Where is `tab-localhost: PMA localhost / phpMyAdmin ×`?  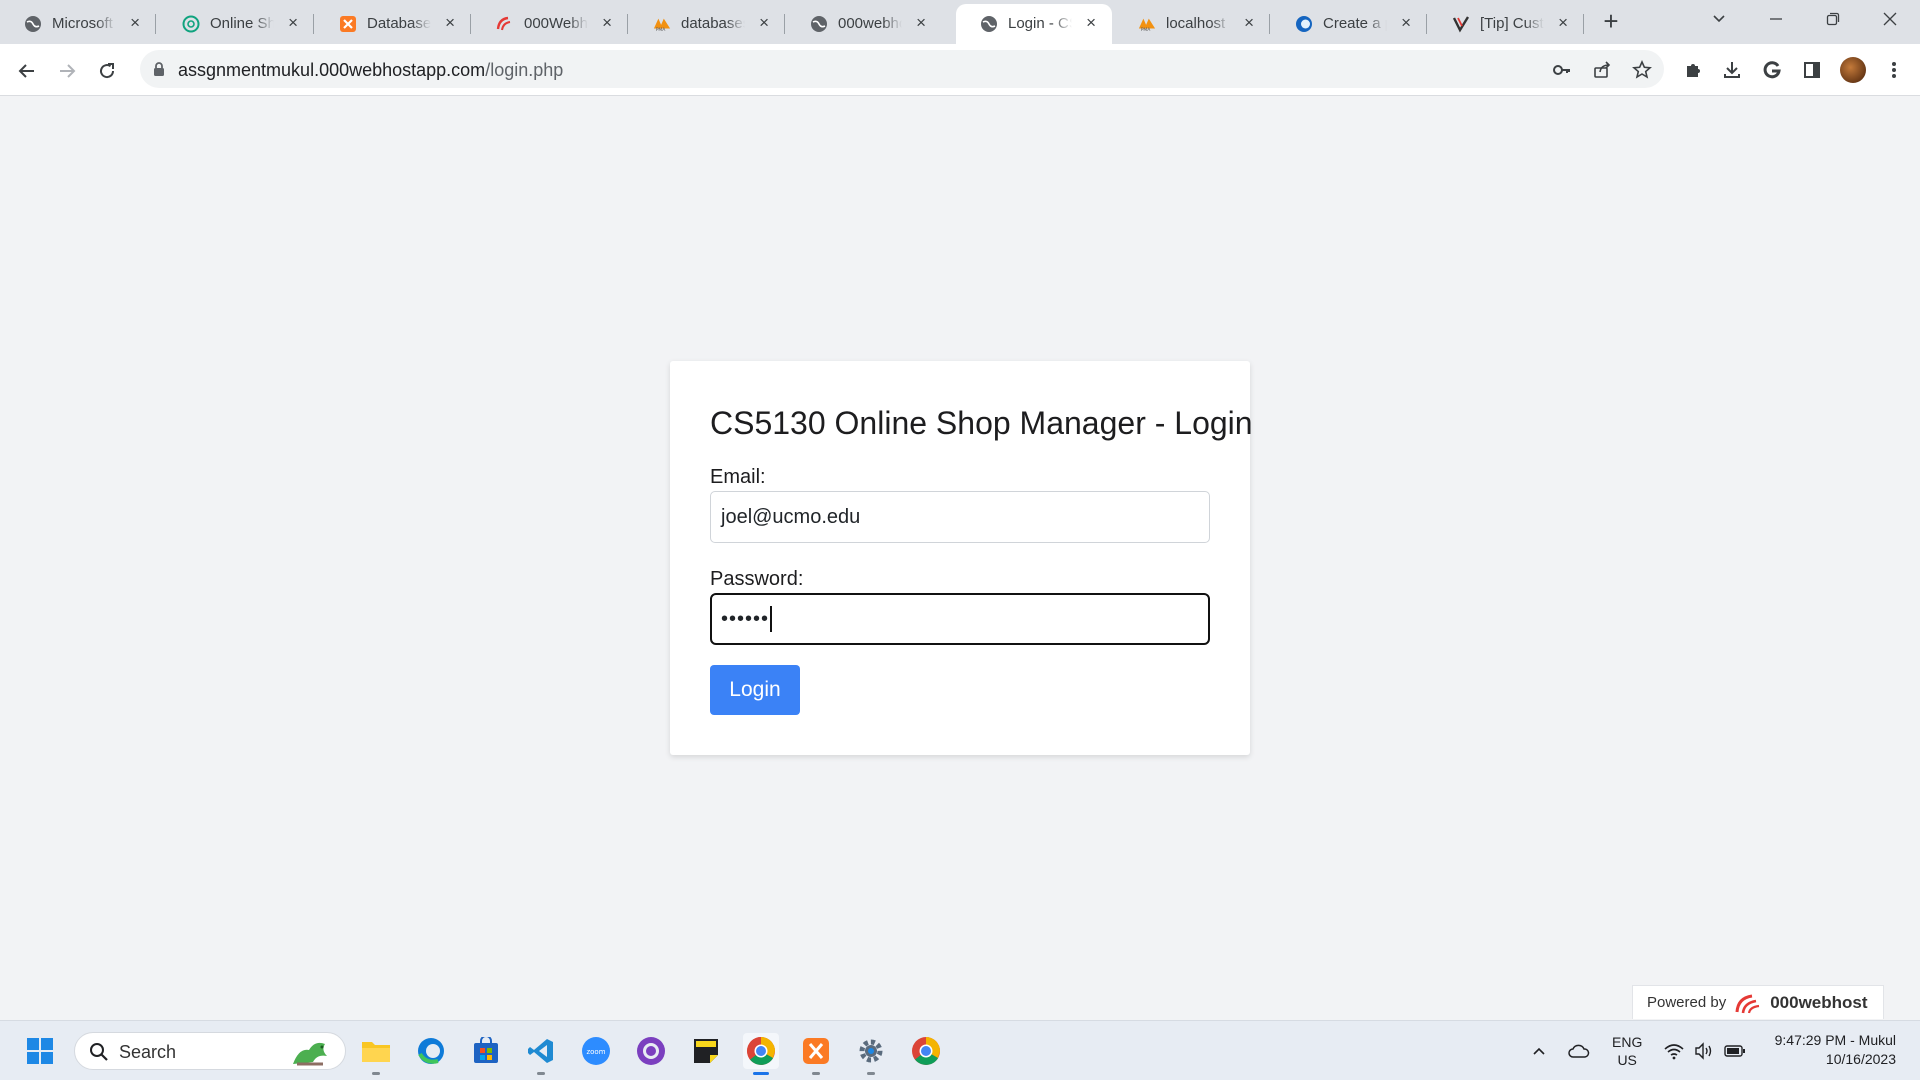 tab-localhost: PMA localhost / phpMyAdmin × is located at coordinates (1192, 24).